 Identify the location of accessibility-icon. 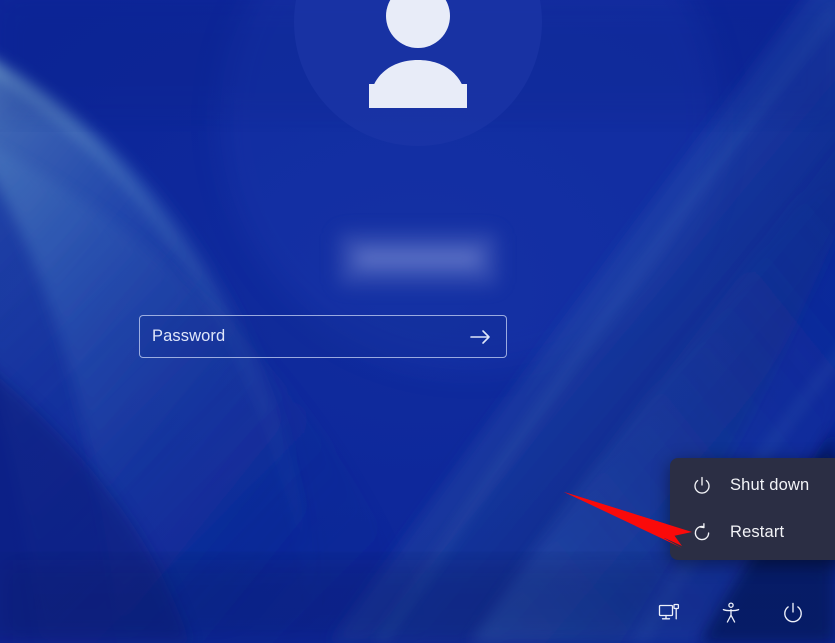
(731, 612).